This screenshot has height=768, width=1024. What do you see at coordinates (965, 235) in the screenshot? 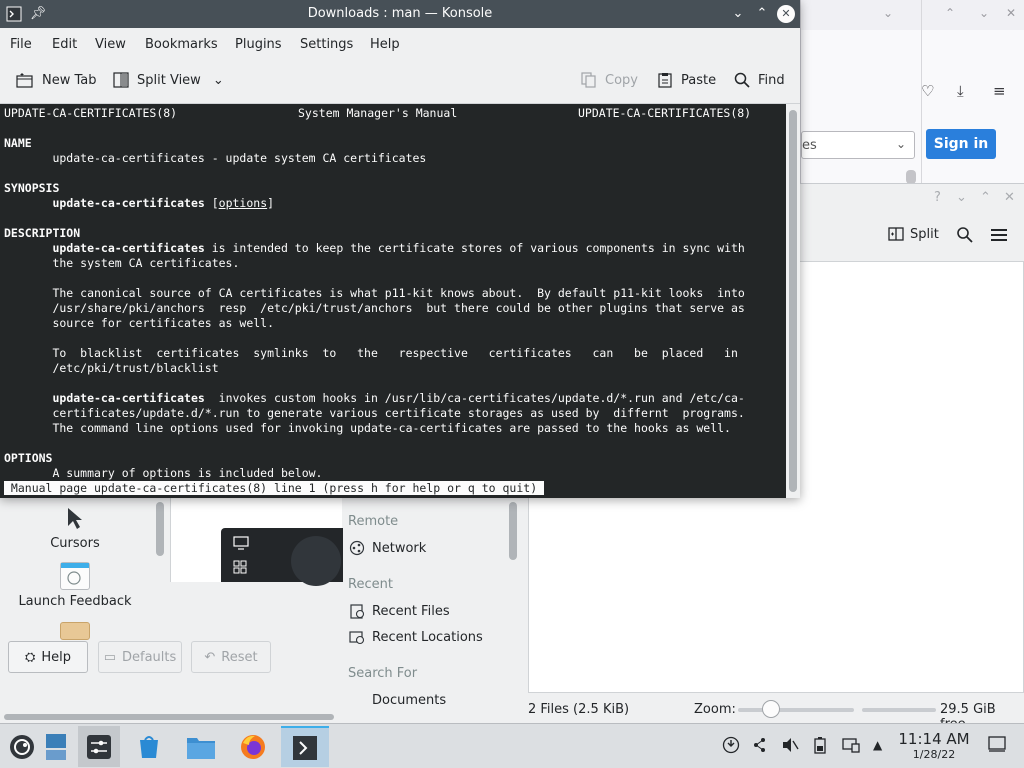
I see `search-icon` at bounding box center [965, 235].